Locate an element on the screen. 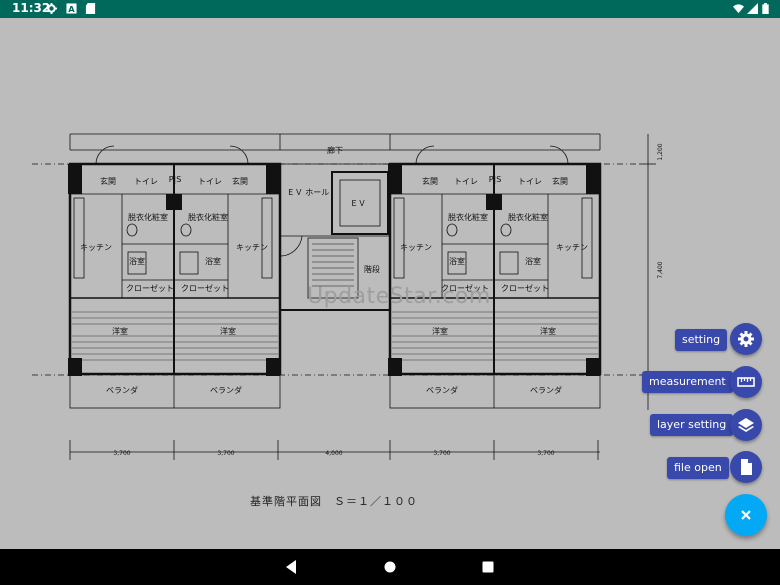 The width and height of the screenshot is (780, 585). sd-card-icon is located at coordinates (90, 8).